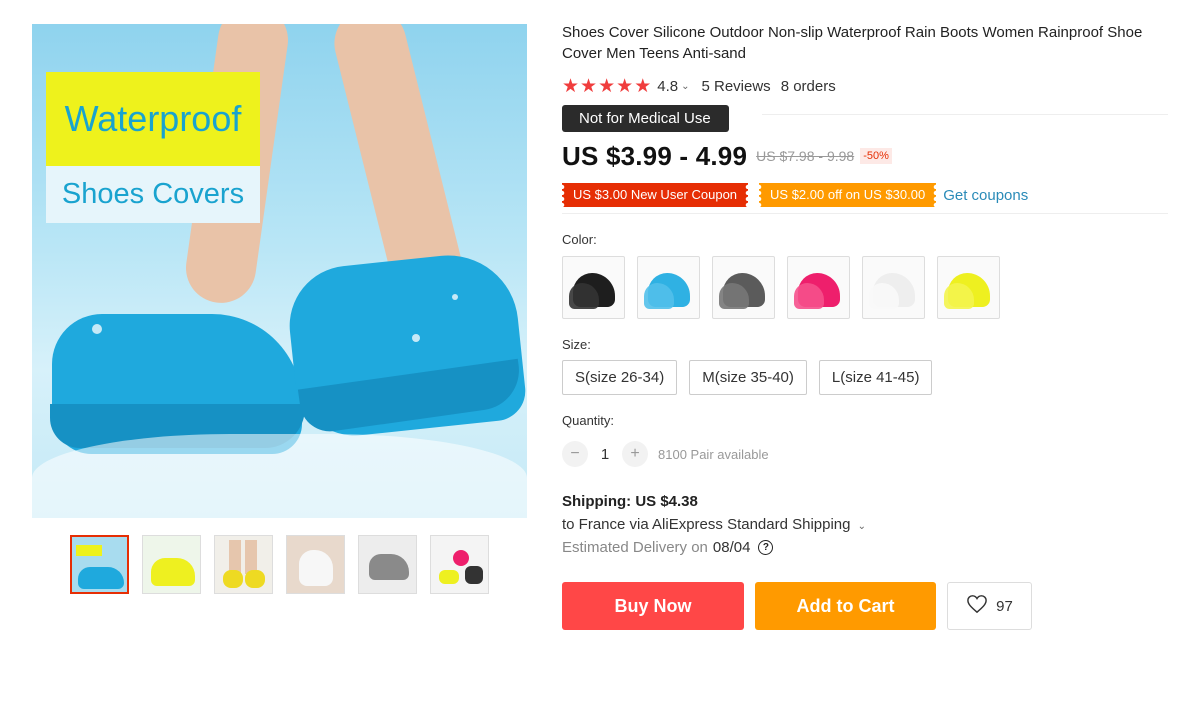  What do you see at coordinates (645, 118) in the screenshot?
I see `medical-use-badge: Not for Medical Use` at bounding box center [645, 118].